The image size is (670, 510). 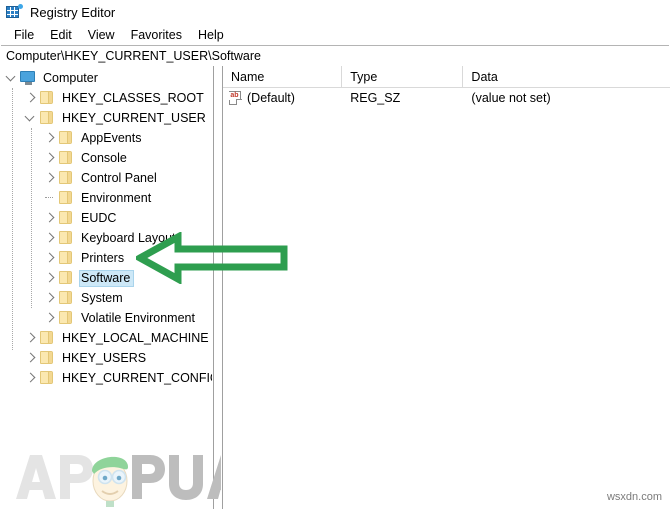 What do you see at coordinates (137, 377) in the screenshot?
I see `tree-item-label: HKEY_CURRENT_CONFIG` at bounding box center [137, 377].